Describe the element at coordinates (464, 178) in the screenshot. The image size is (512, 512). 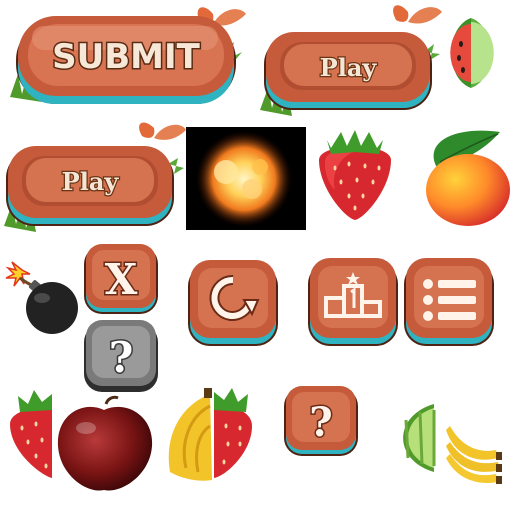
I see `mango` at that location.